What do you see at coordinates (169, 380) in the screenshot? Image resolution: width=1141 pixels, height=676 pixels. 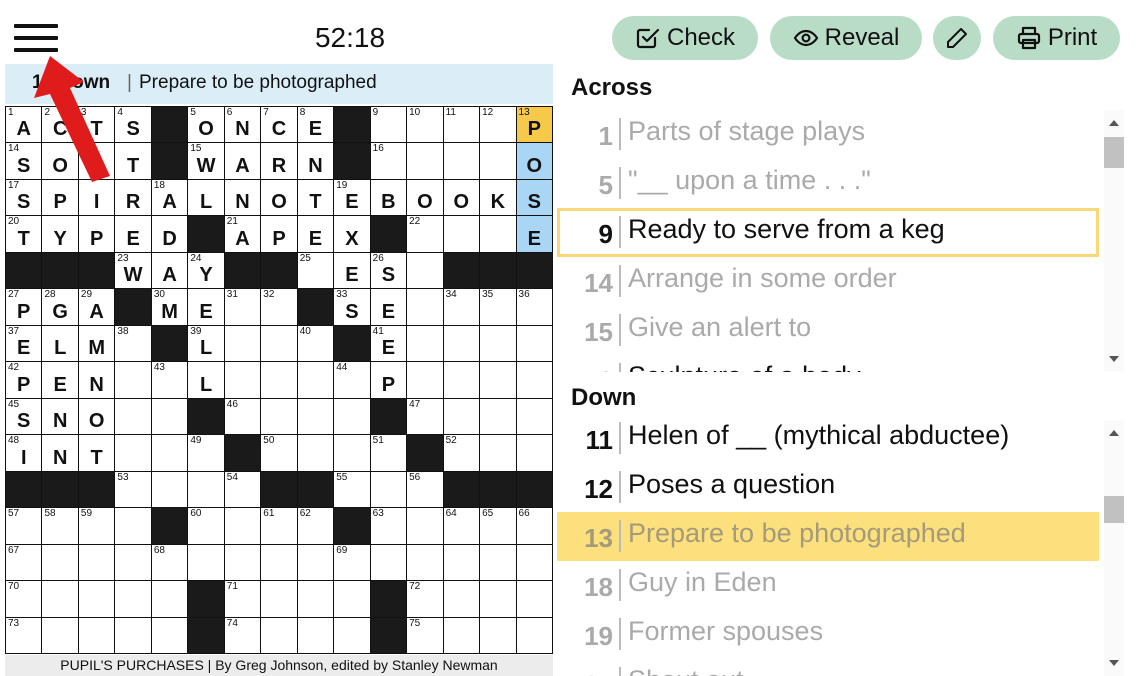 I see `grid-cell: 43` at bounding box center [169, 380].